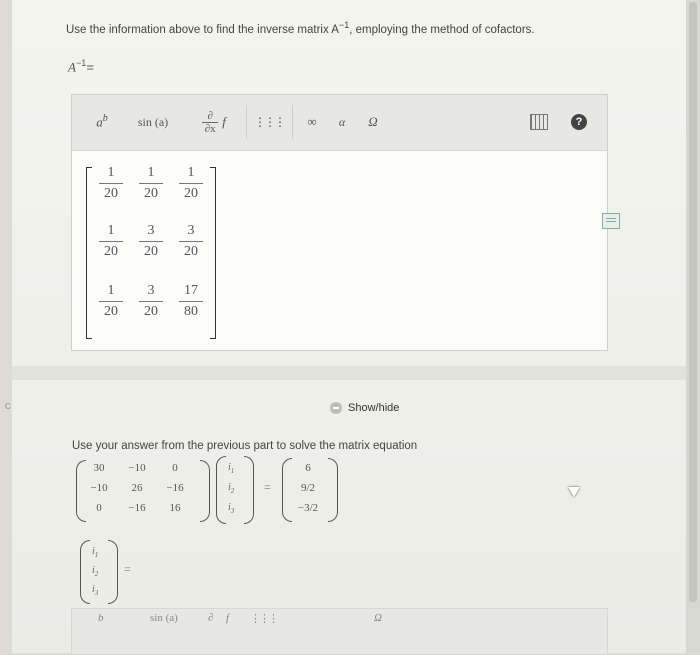 This screenshot has width=700, height=655. Describe the element at coordinates (101, 618) in the screenshot. I see `power-icon: b` at that location.